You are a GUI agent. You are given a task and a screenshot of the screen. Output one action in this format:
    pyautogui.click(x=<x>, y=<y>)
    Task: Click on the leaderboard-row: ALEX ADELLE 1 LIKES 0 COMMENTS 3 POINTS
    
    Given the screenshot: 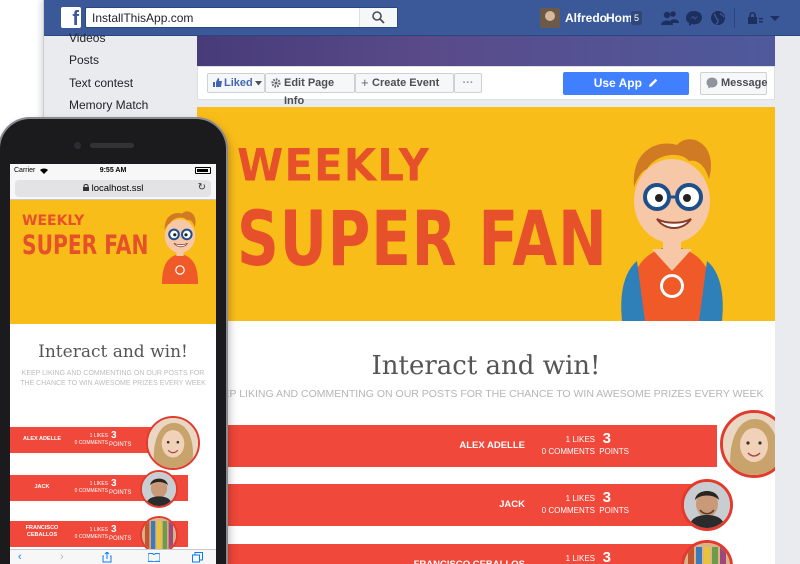 What is the action you would take?
    pyautogui.click(x=457, y=446)
    